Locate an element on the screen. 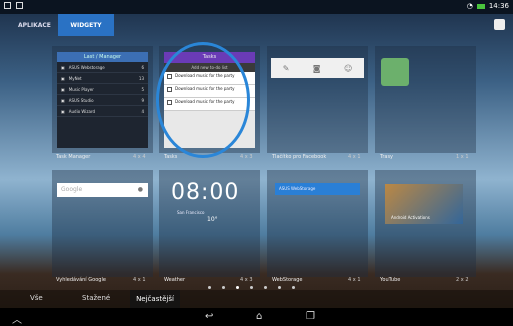 The height and width of the screenshot is (326, 513). widget-label: Vyhledávání Google is located at coordinates (81, 280).